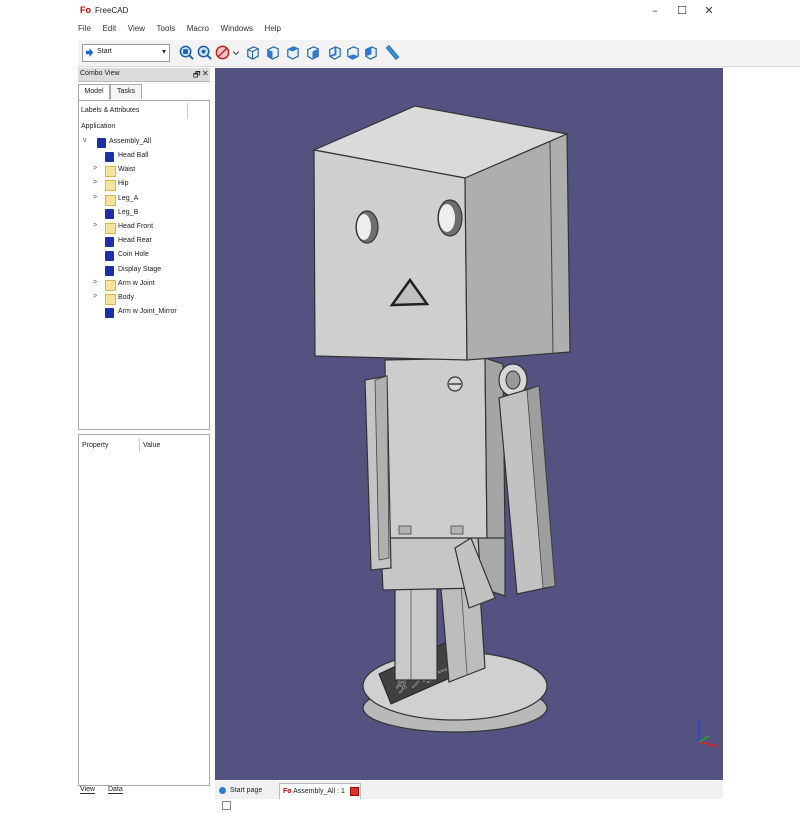 This screenshot has height=813, width=800. What do you see at coordinates (133, 255) in the screenshot?
I see `tree-item-label: Coin Hole` at bounding box center [133, 255].